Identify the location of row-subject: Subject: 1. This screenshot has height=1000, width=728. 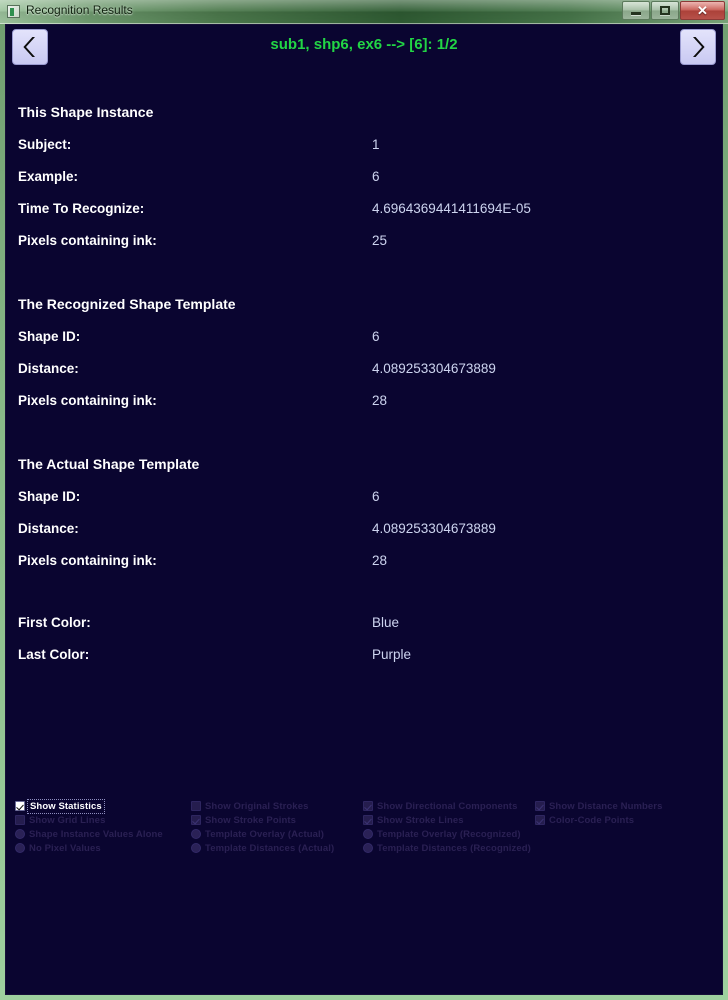
(370, 145).